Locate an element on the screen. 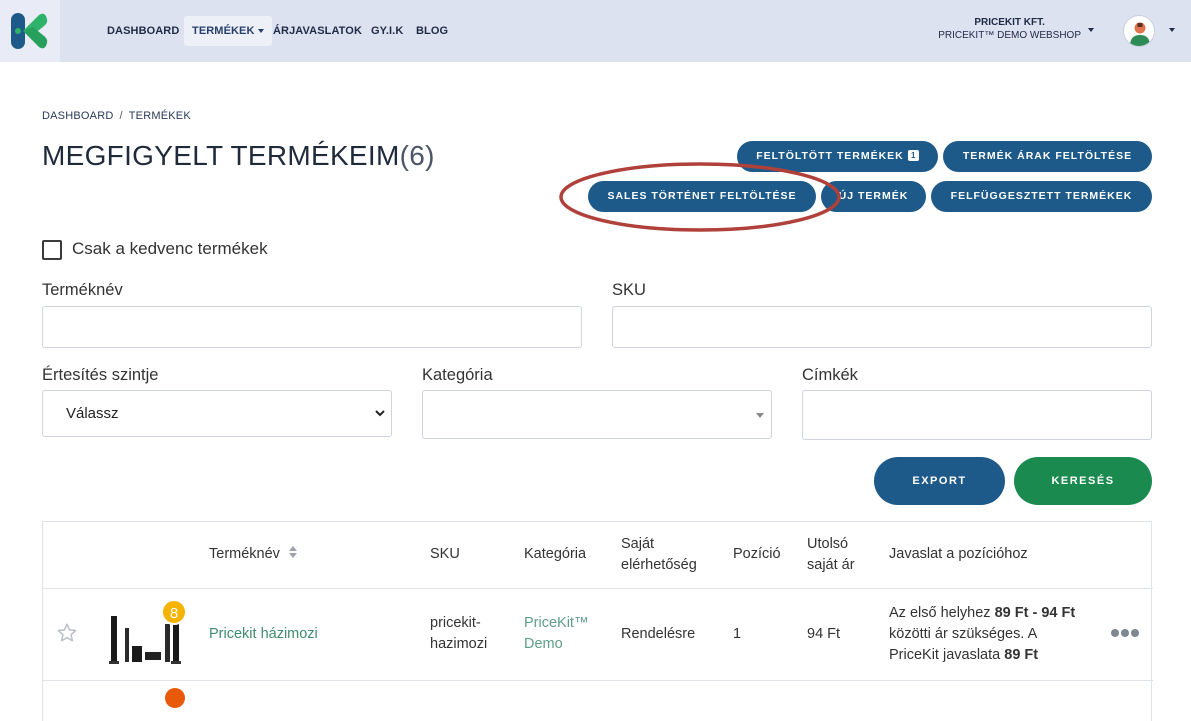  notify-level-value: Válassz is located at coordinates (92, 413).